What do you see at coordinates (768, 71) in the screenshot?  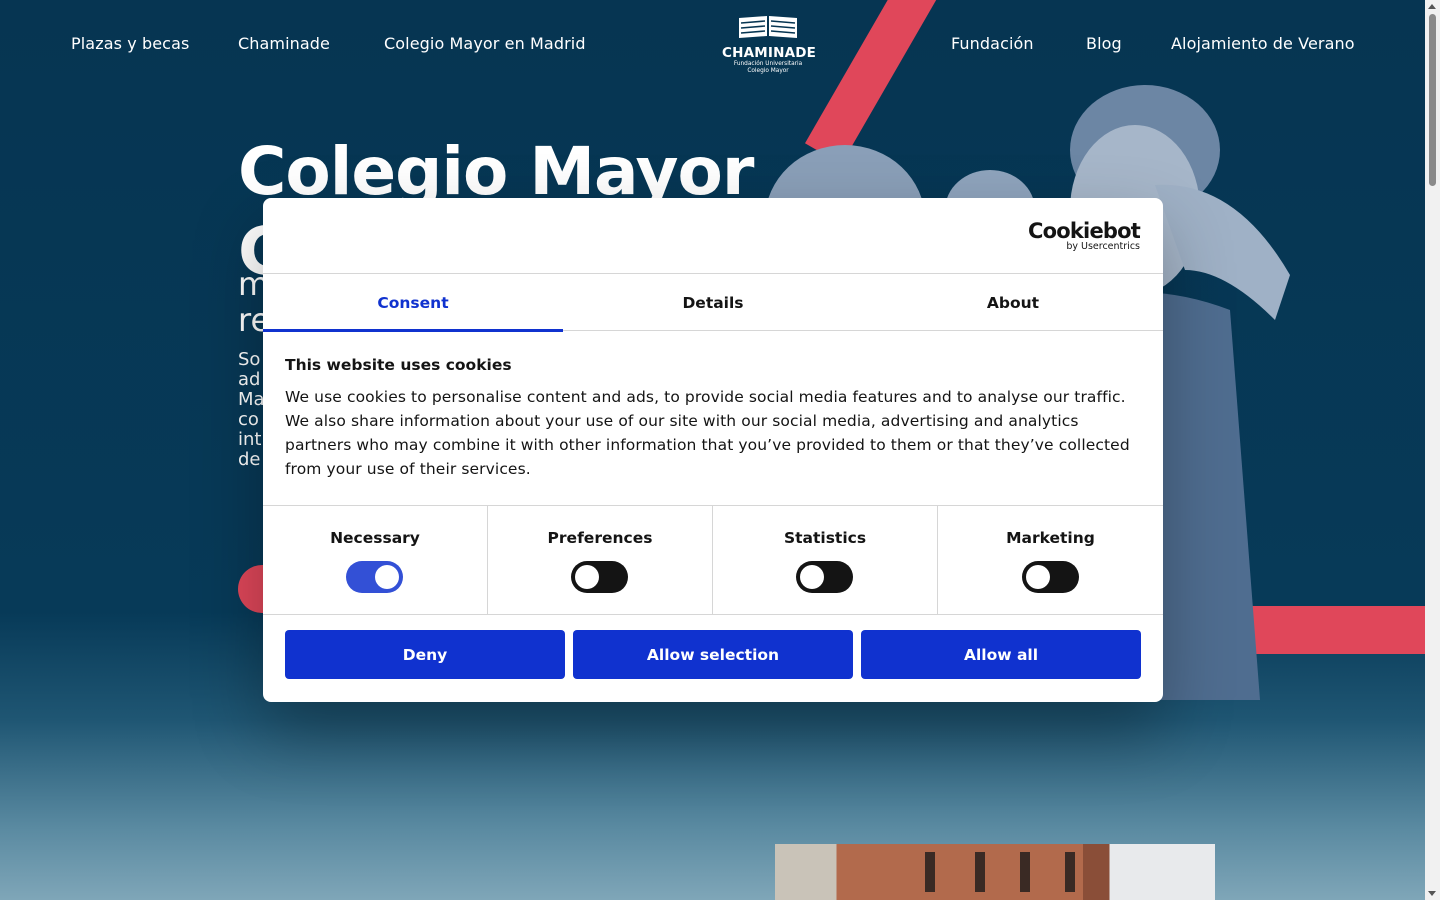 I see `logo-line2: Colegio Mayor` at bounding box center [768, 71].